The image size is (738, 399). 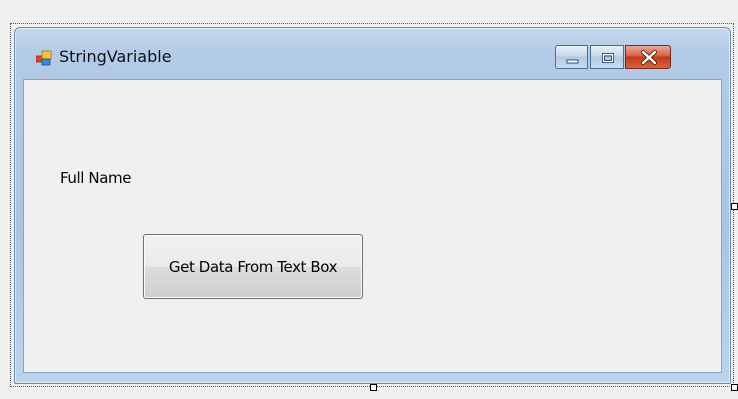 I want to click on minimize-button, so click(x=571, y=57).